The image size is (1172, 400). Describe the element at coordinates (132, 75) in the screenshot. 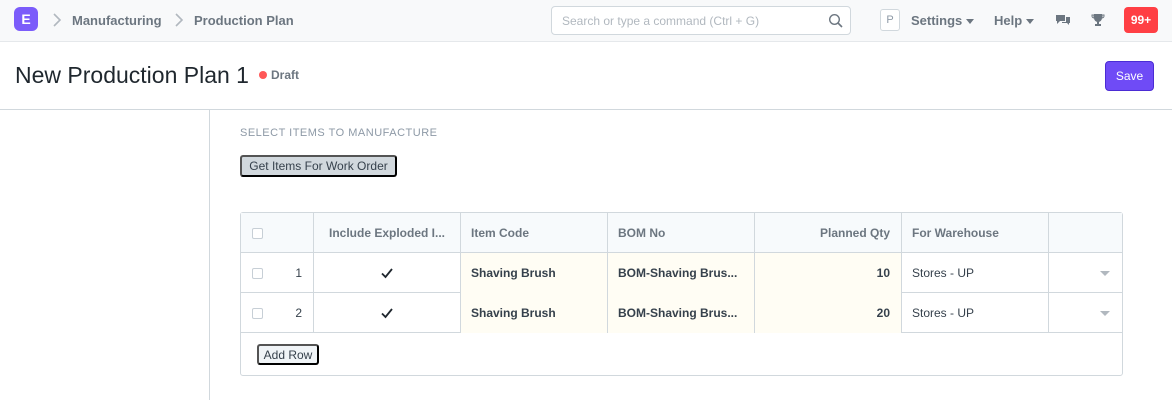

I see `page-title: New Production Plan 1` at that location.